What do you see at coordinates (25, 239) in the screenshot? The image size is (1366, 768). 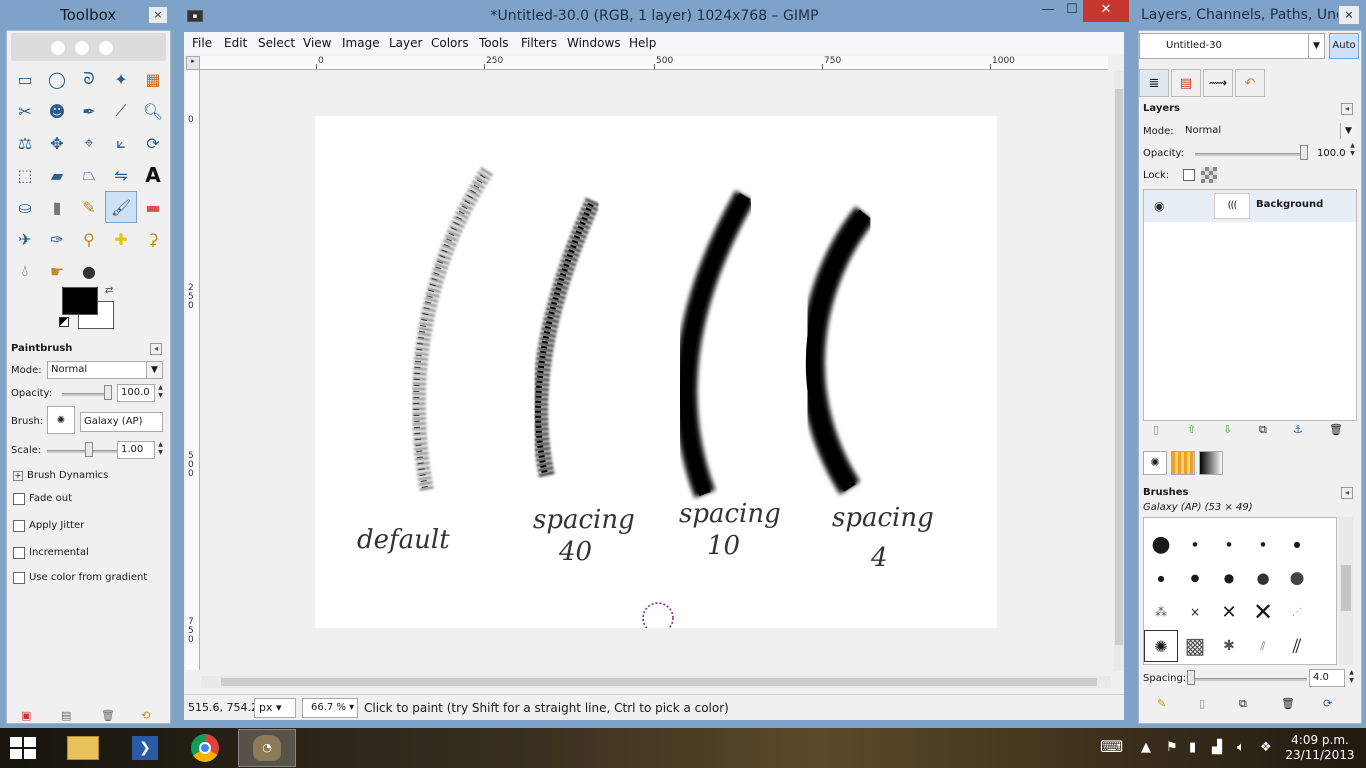 I see `airbrush-icon: ✈` at bounding box center [25, 239].